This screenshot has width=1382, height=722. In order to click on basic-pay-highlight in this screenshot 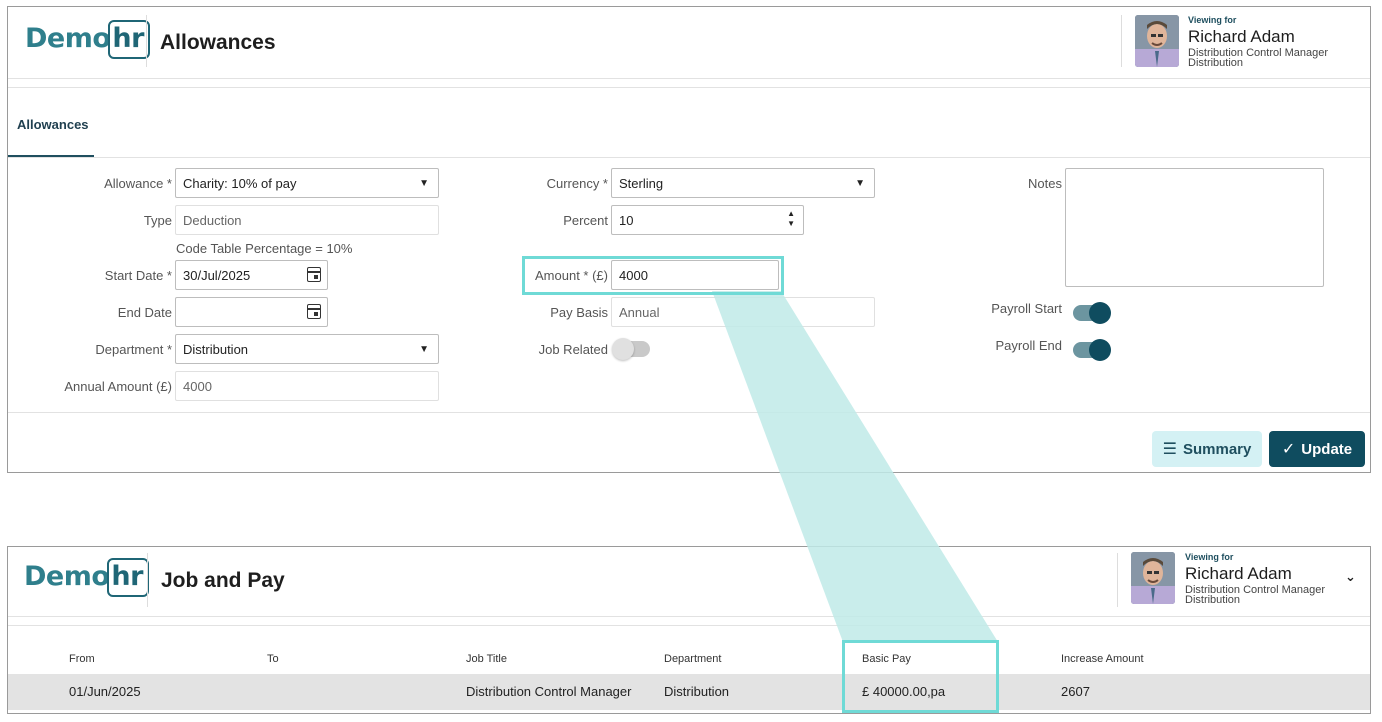, I will do `click(920, 676)`.